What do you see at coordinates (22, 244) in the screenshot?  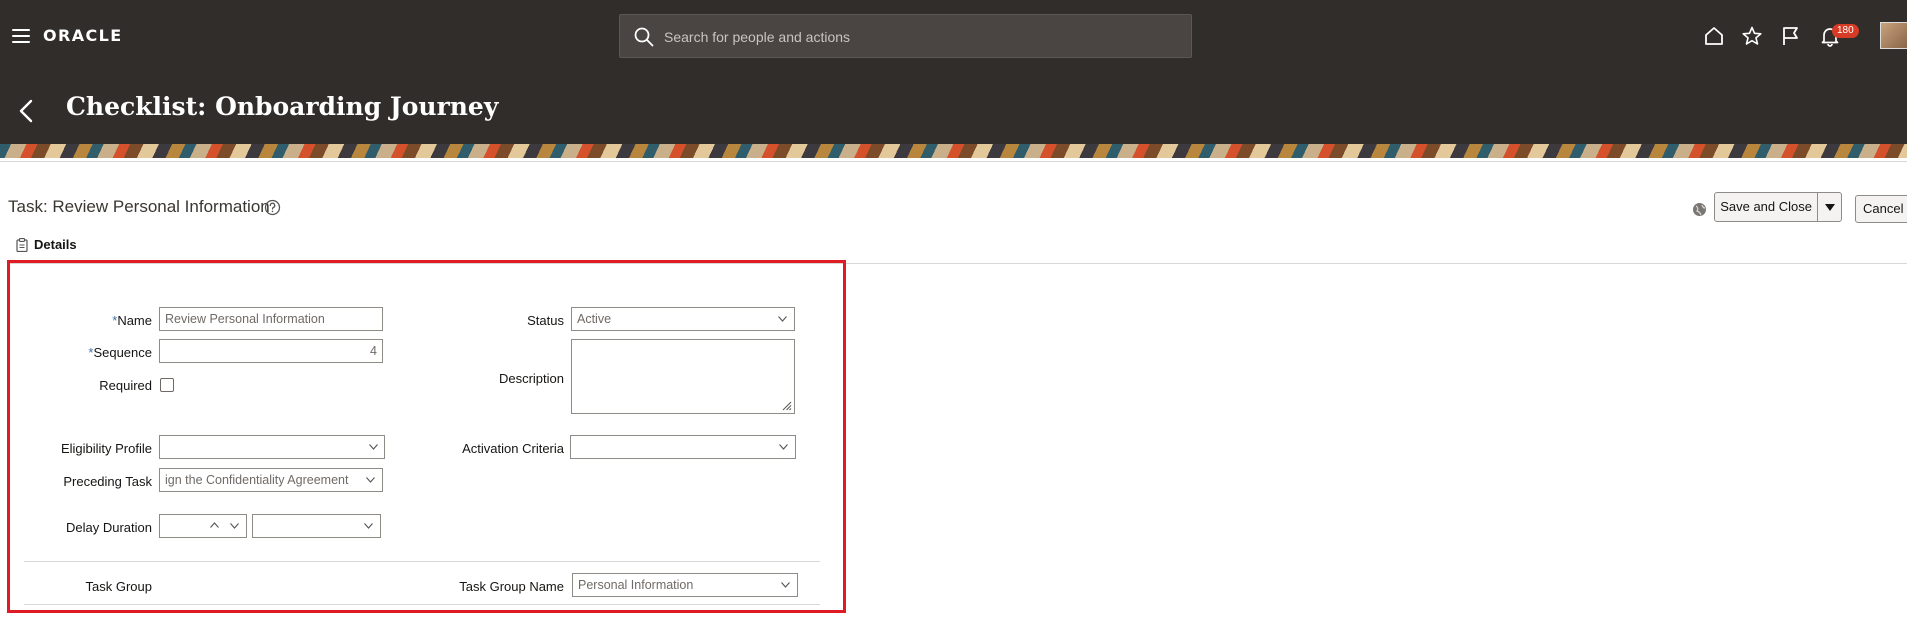 I see `clipboard-icon` at bounding box center [22, 244].